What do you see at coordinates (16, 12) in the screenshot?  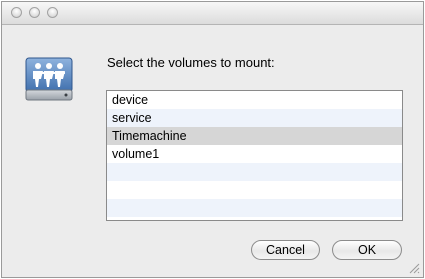 I see `close-button` at bounding box center [16, 12].